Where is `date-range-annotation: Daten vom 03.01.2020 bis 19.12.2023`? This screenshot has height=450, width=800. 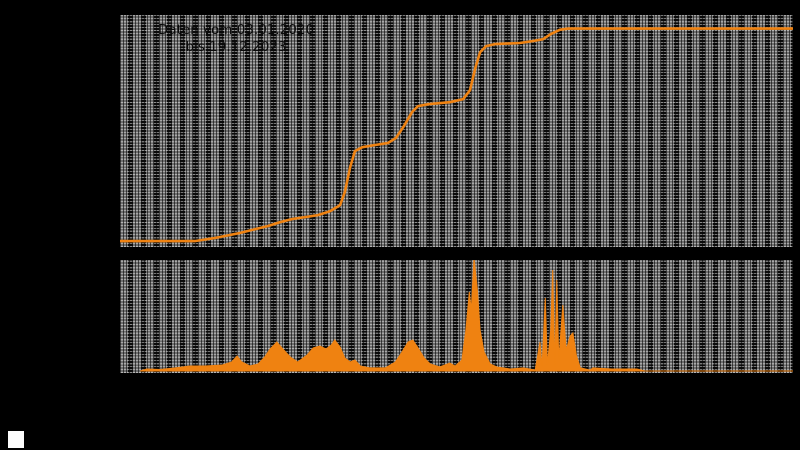 date-range-annotation: Daten vom 03.01.2020 bis 19.12.2023 is located at coordinates (236, 39).